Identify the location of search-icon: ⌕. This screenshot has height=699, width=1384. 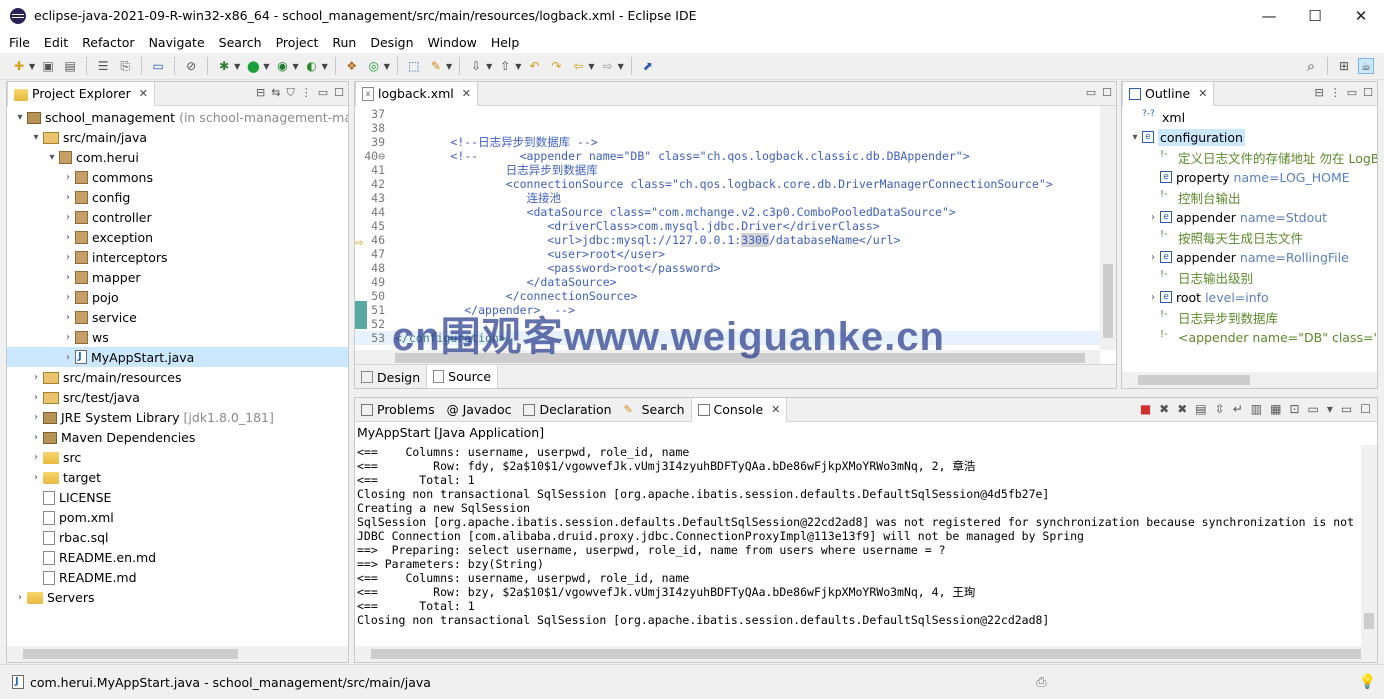
(1311, 66).